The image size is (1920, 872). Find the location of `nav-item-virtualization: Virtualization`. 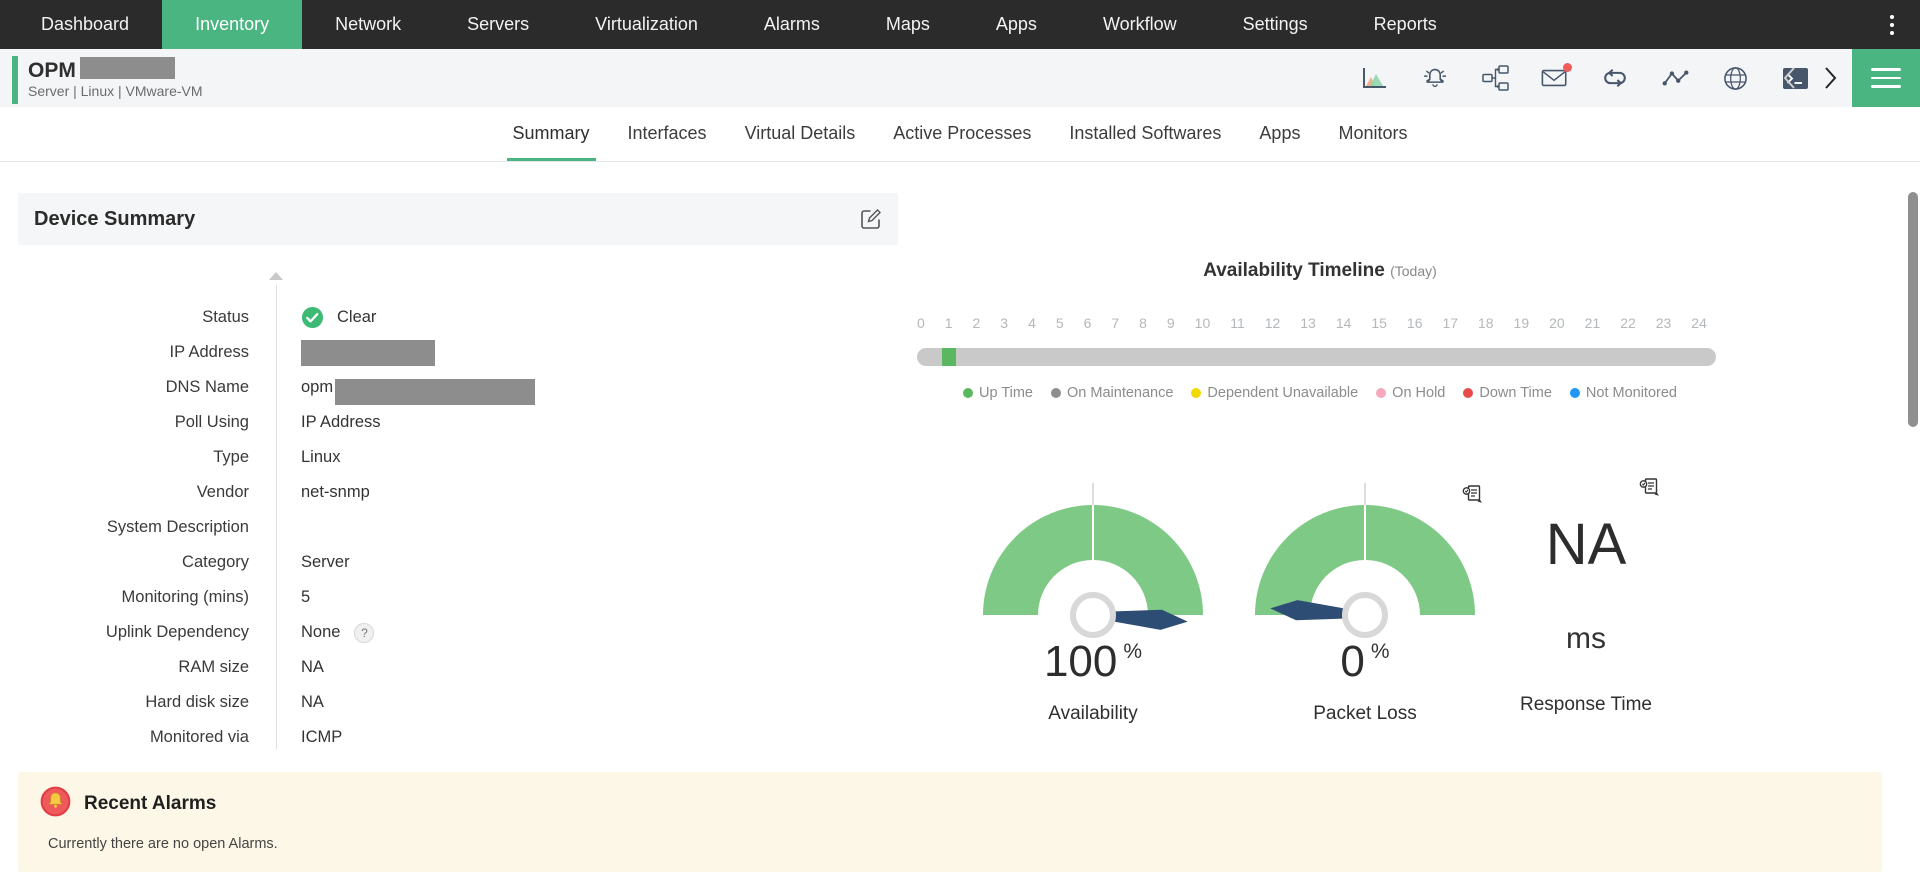

nav-item-virtualization: Virtualization is located at coordinates (646, 24).